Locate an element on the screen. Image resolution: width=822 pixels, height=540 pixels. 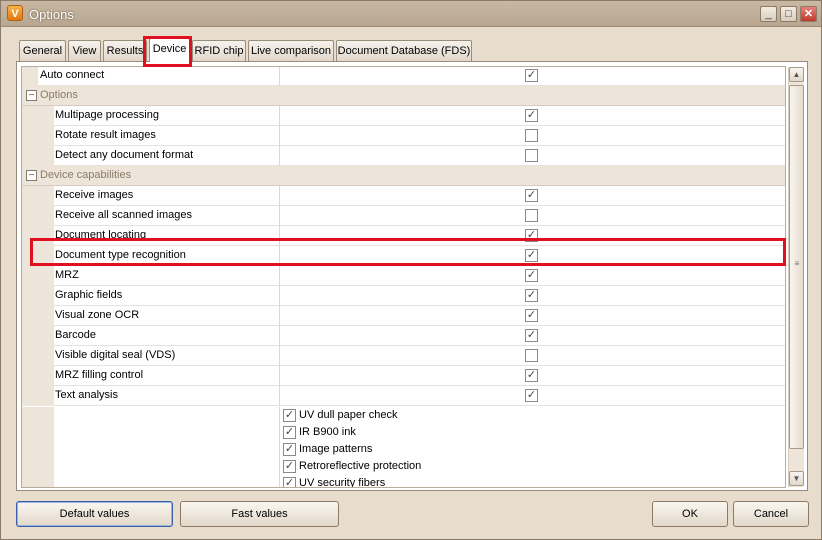
close-button: ✕ is located at coordinates (808, 14).